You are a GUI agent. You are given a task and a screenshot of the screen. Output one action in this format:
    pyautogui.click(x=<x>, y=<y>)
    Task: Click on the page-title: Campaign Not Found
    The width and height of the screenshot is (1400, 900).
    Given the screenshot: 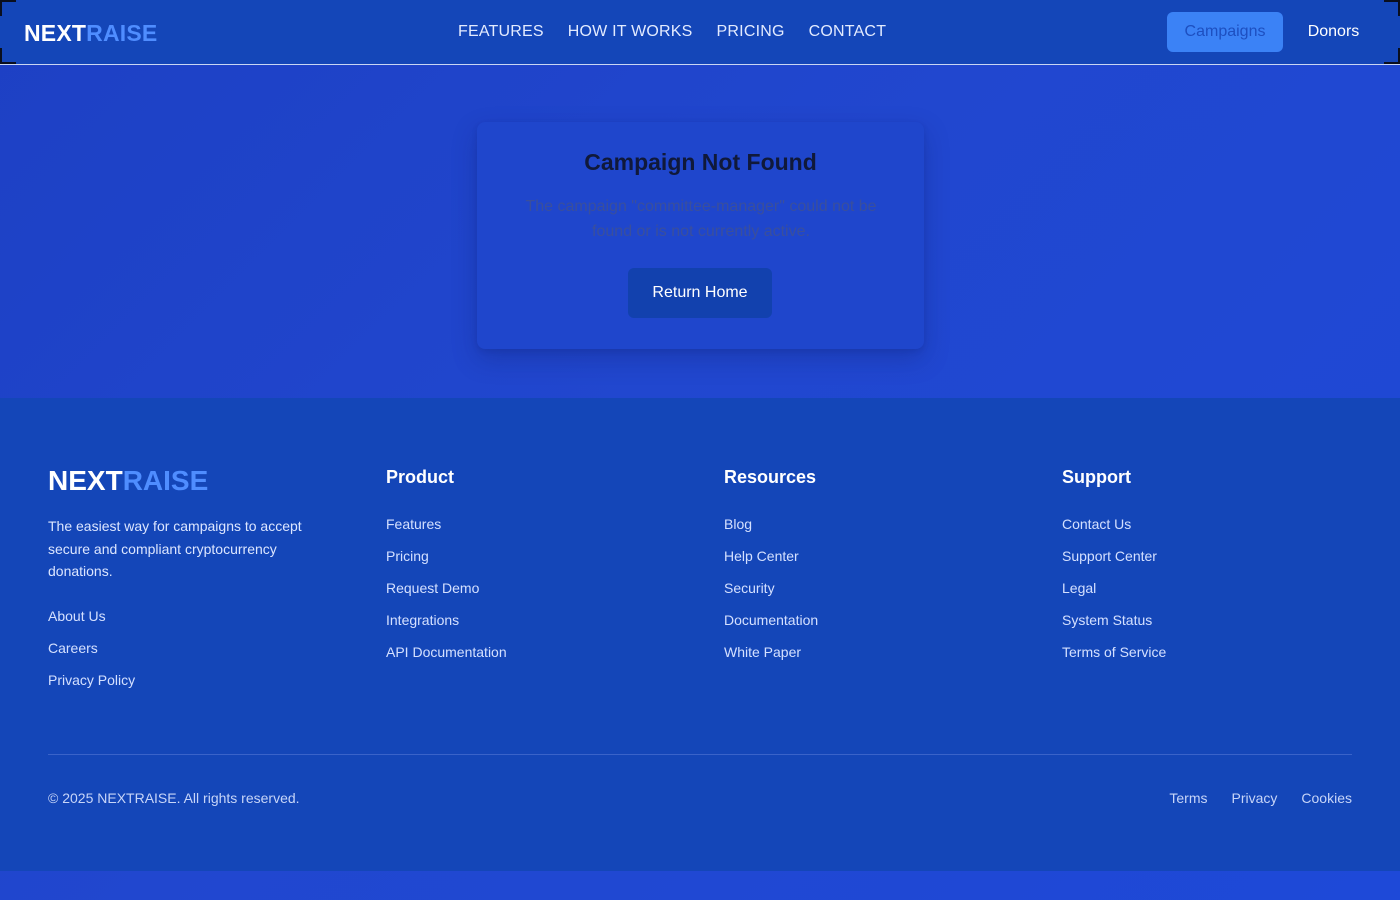 What is the action you would take?
    pyautogui.click(x=700, y=162)
    